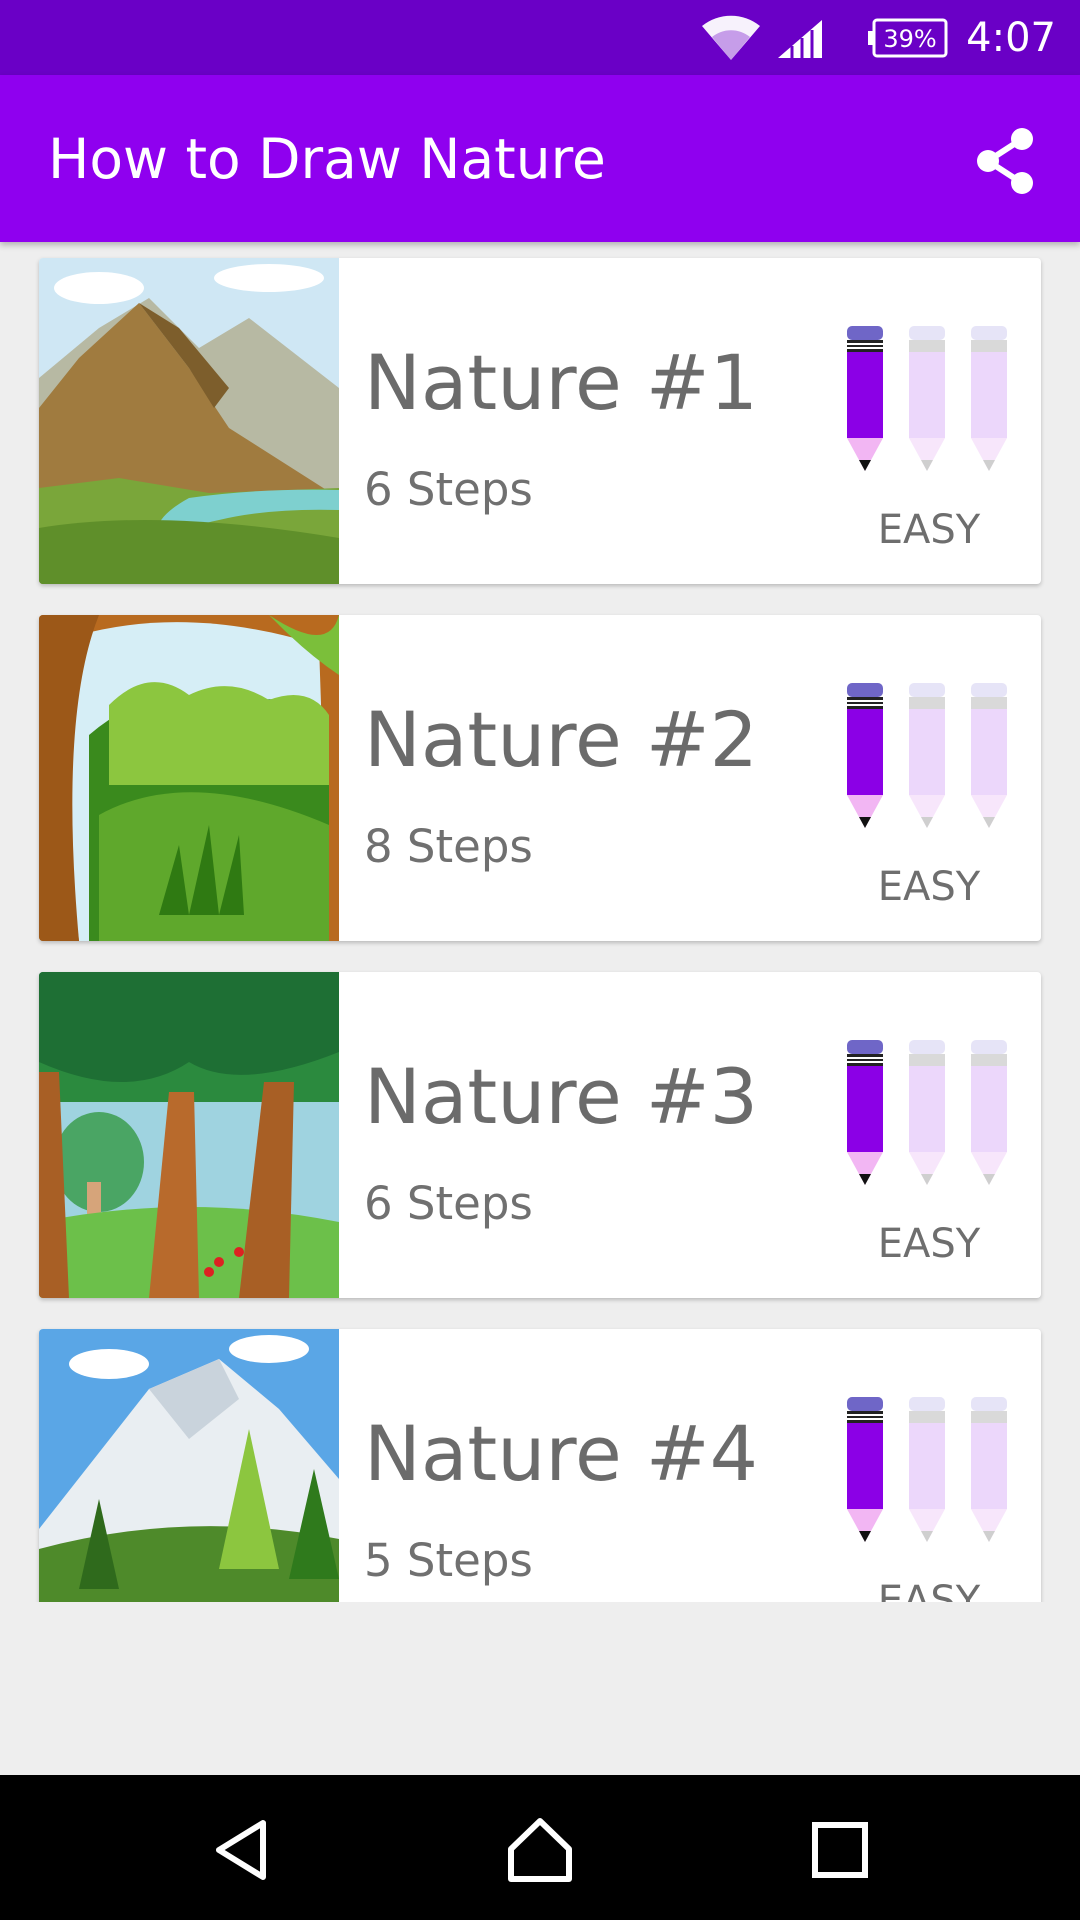 The width and height of the screenshot is (1080, 1920). What do you see at coordinates (1011, 38) in the screenshot?
I see `clock: 4:07` at bounding box center [1011, 38].